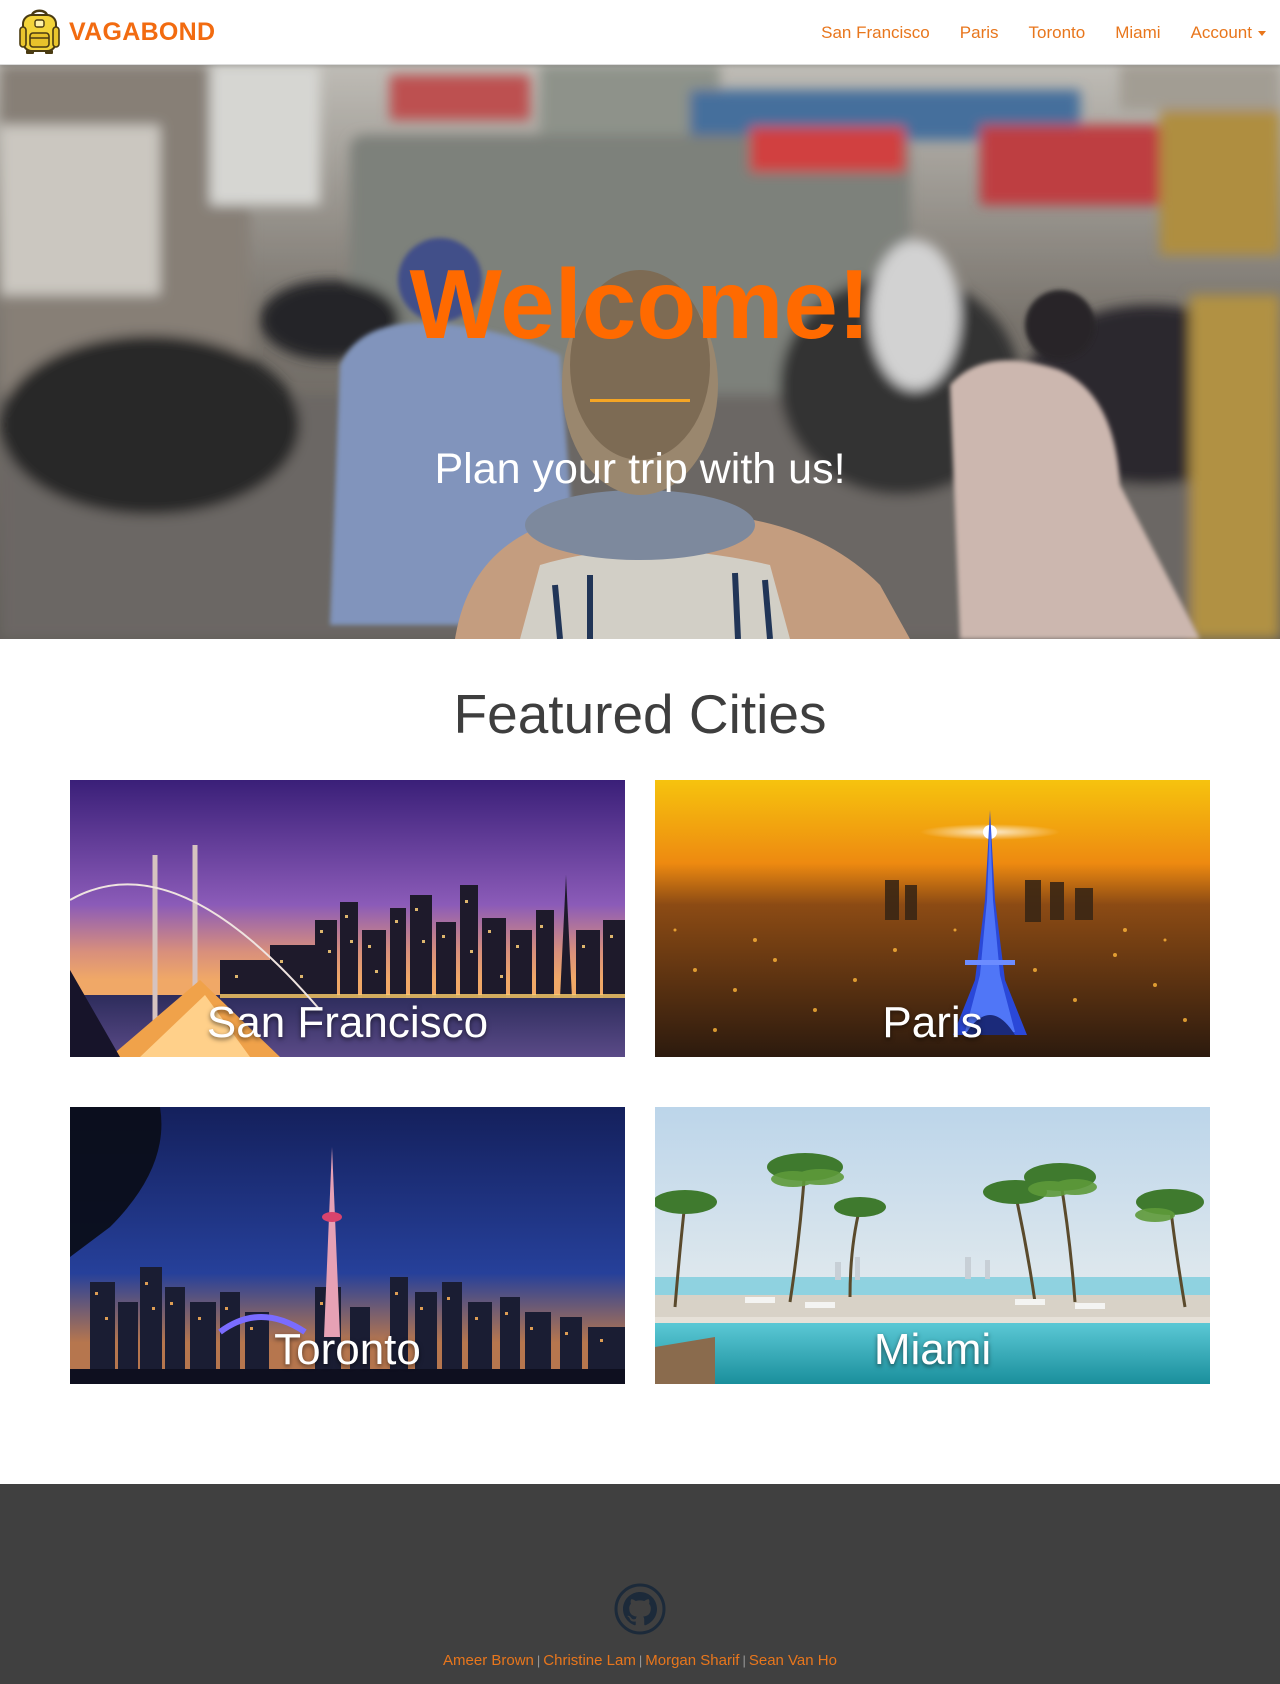  Describe the element at coordinates (640, 1609) in the screenshot. I see `github-icon` at that location.